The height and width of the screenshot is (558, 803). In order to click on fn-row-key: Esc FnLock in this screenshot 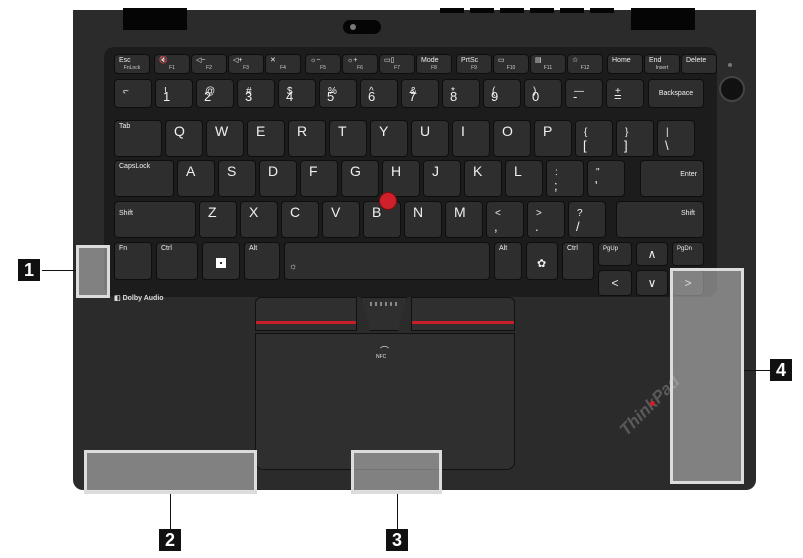, I will do `click(132, 64)`.